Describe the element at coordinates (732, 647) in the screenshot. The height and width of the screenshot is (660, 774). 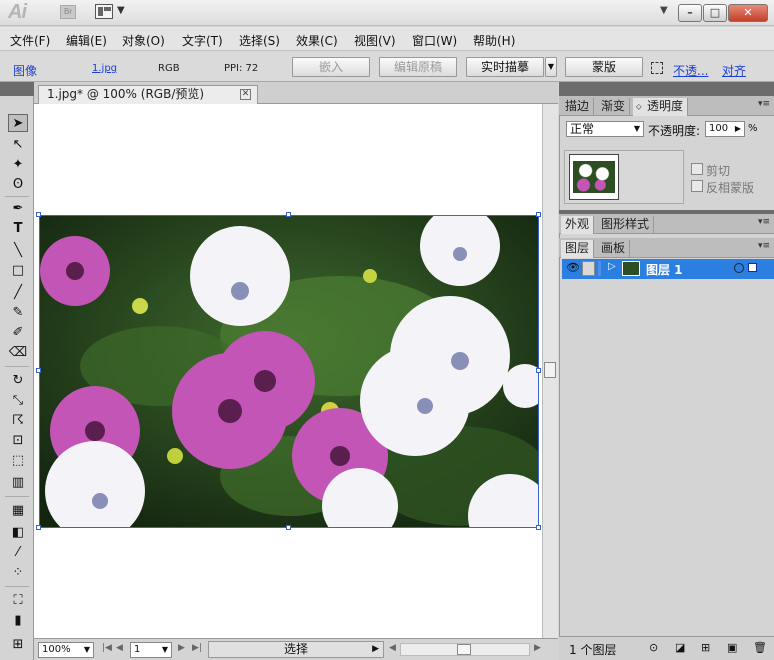
I see `new-layer-icon: ▣` at that location.